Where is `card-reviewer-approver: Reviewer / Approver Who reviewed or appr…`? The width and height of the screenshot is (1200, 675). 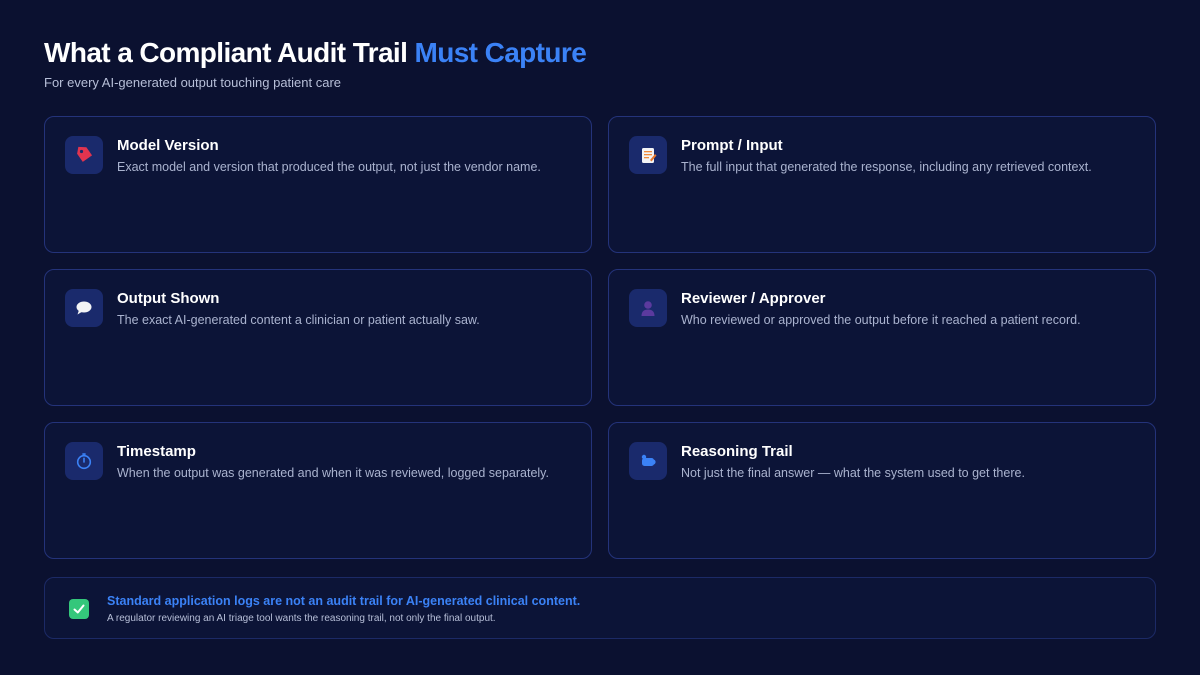 card-reviewer-approver: Reviewer / Approver Who reviewed or appr… is located at coordinates (882, 337).